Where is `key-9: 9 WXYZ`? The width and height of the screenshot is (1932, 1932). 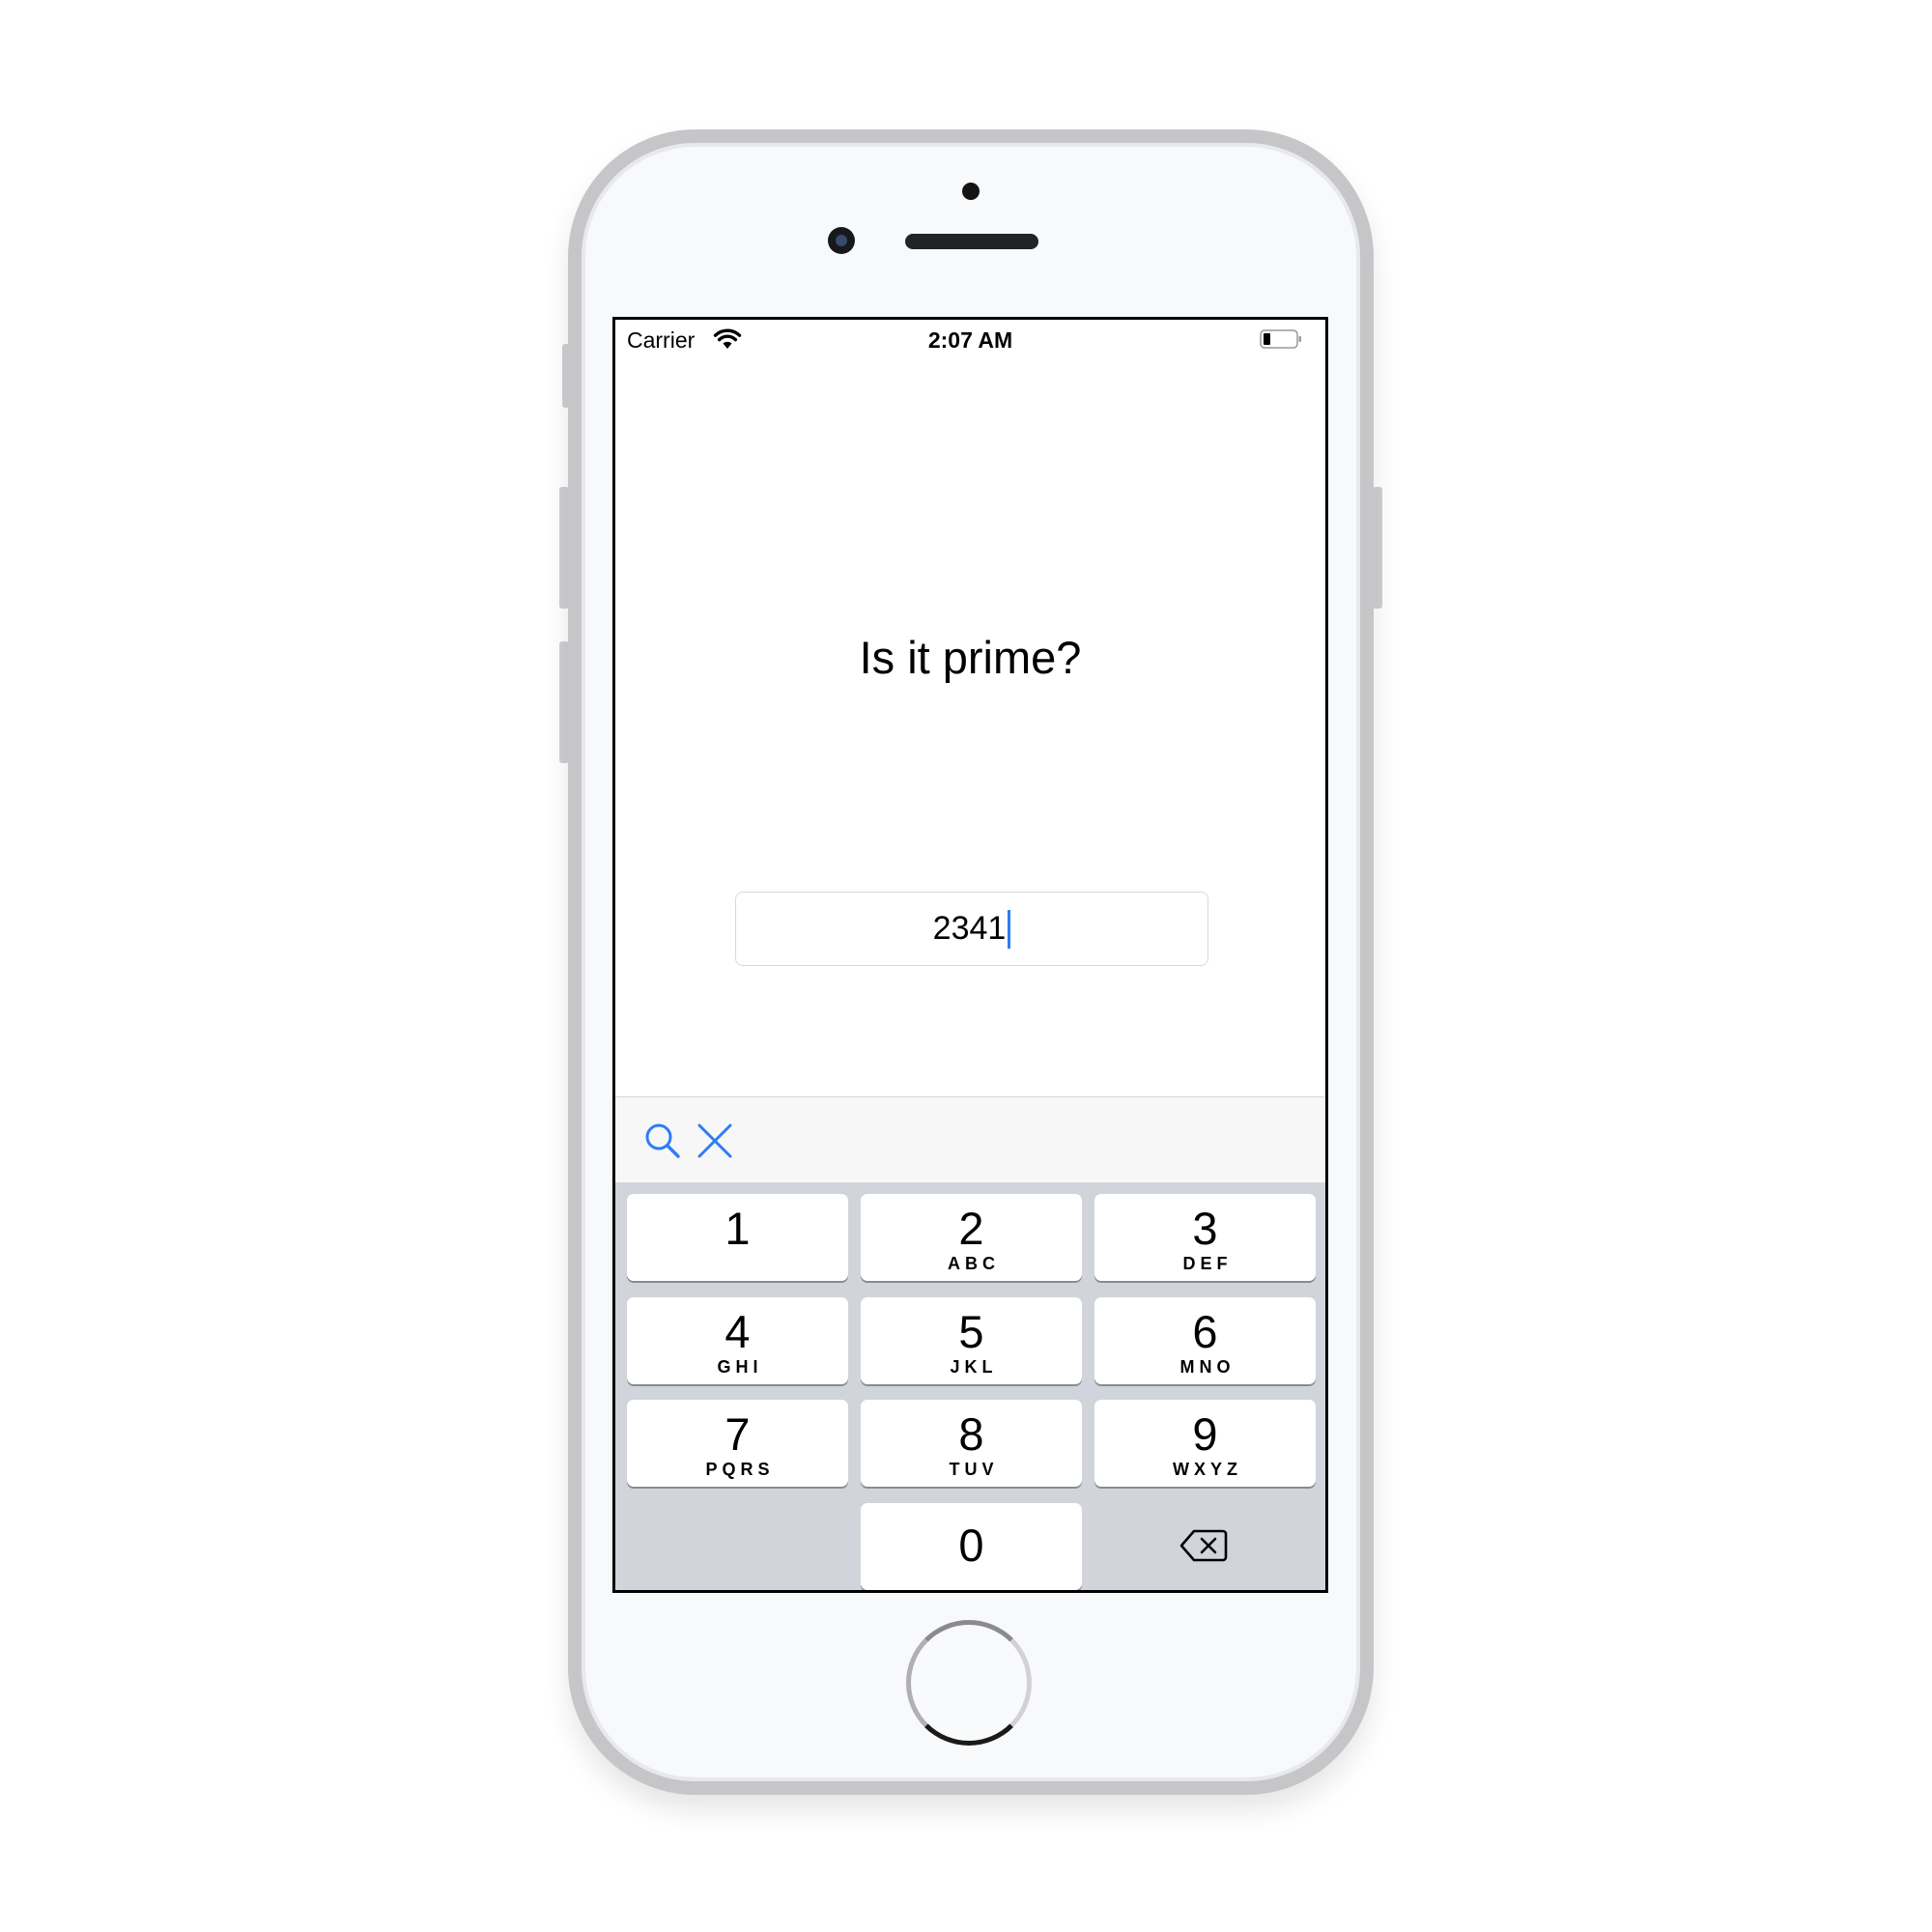 key-9: 9 WXYZ is located at coordinates (1205, 1443).